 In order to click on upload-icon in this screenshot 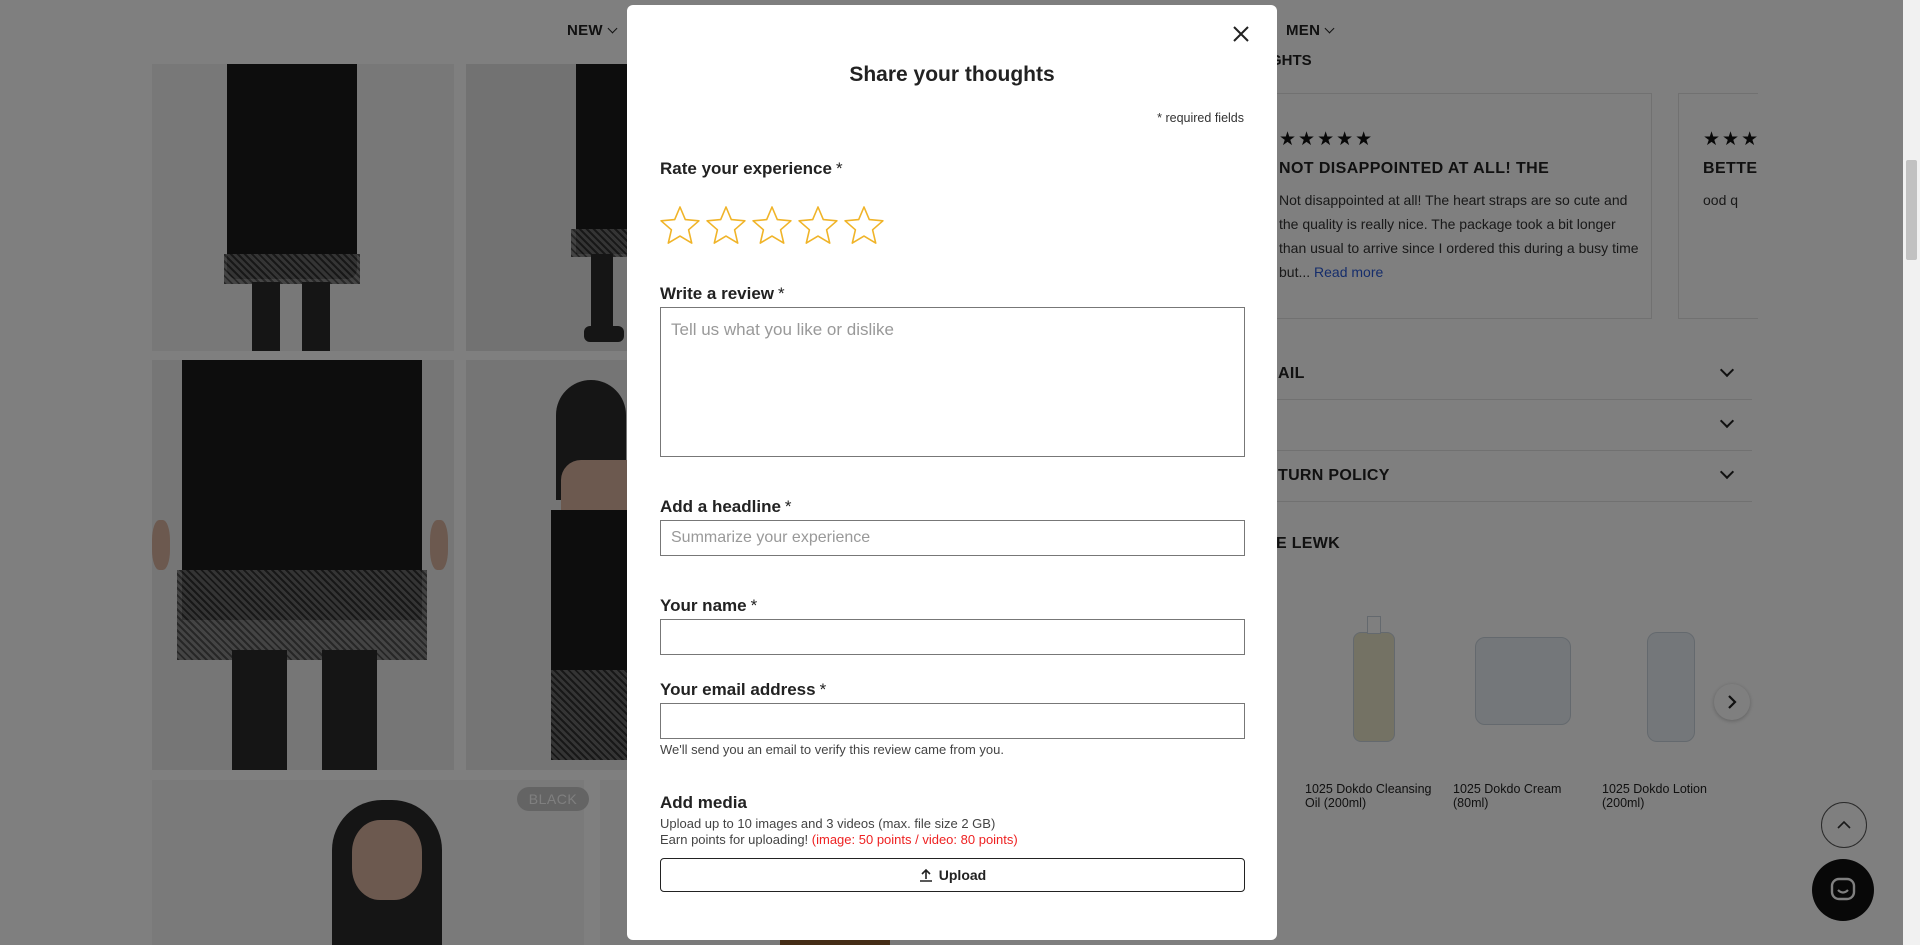, I will do `click(925, 875)`.